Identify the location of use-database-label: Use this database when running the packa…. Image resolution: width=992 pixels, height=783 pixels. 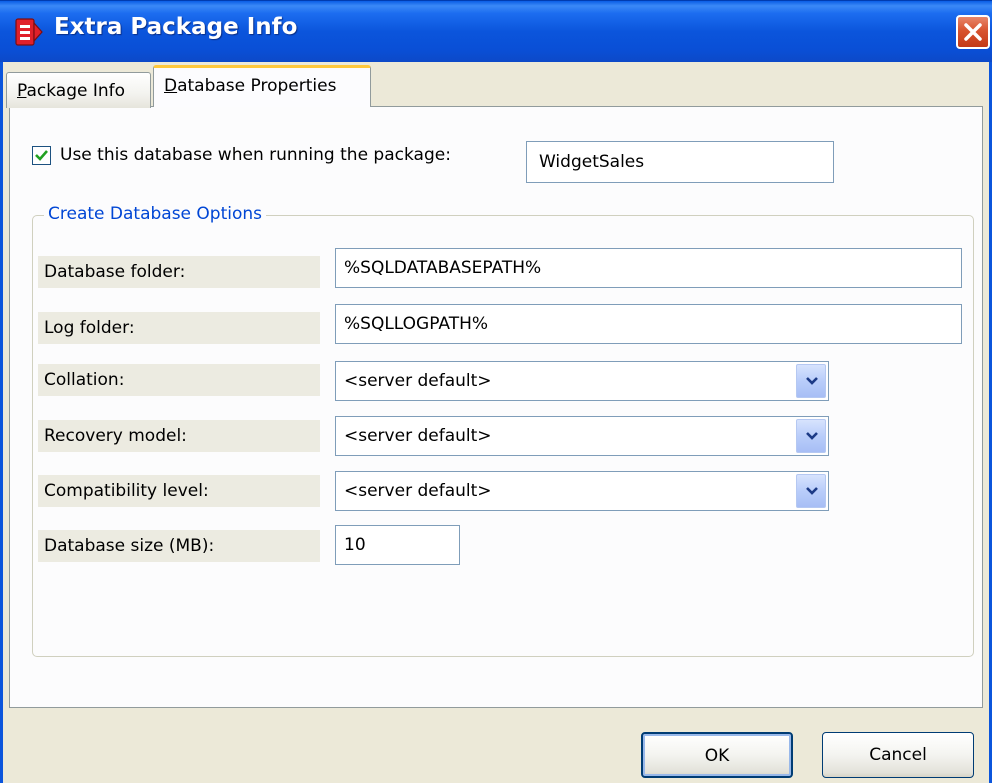
(255, 155).